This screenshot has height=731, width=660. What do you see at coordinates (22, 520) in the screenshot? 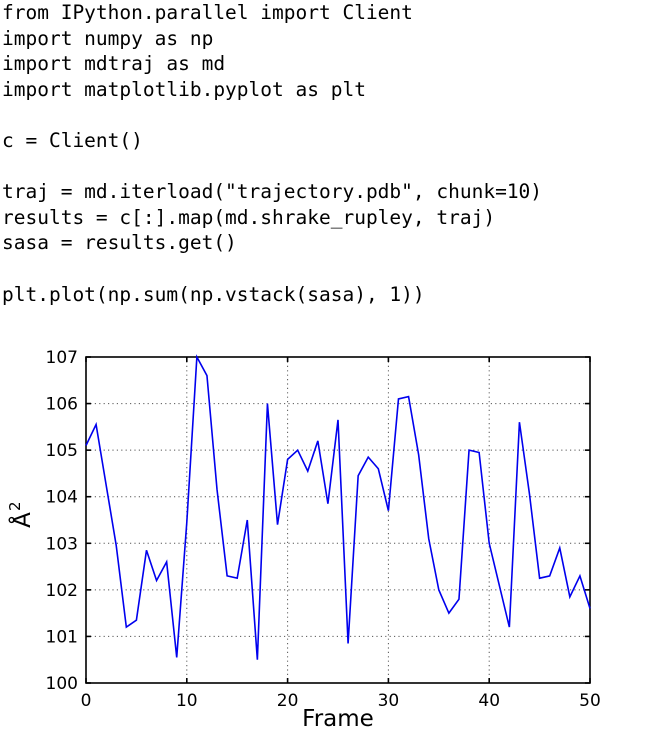
I see `y-axis-title-base: Å` at bounding box center [22, 520].